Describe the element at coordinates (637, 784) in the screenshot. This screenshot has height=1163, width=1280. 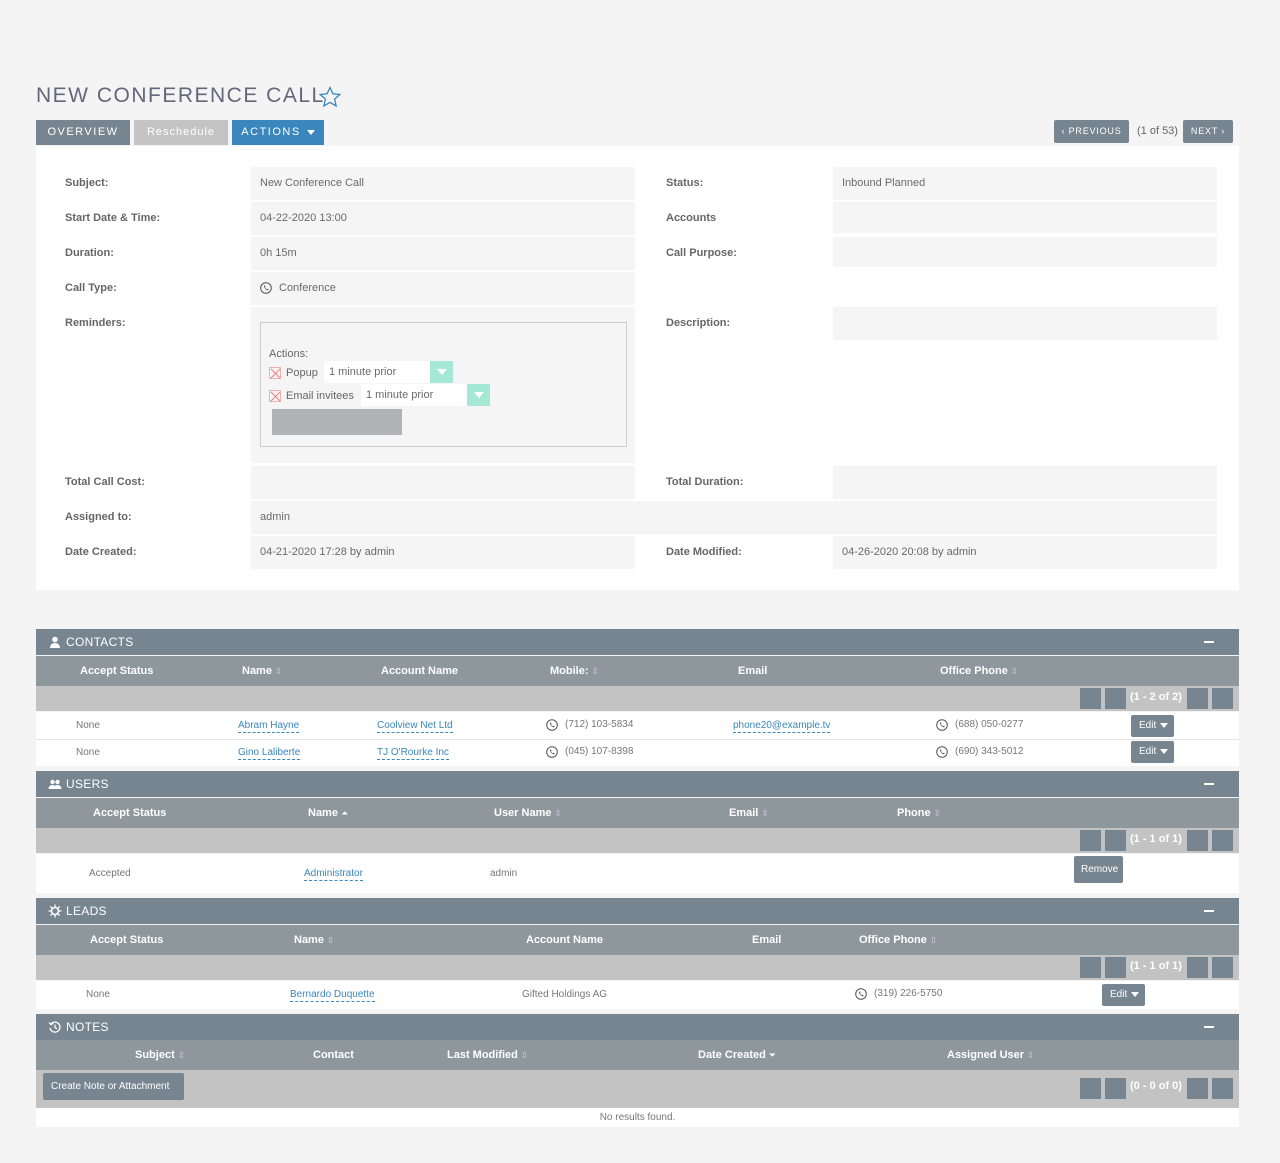
I see `users-subpanel-header: USERS` at that location.